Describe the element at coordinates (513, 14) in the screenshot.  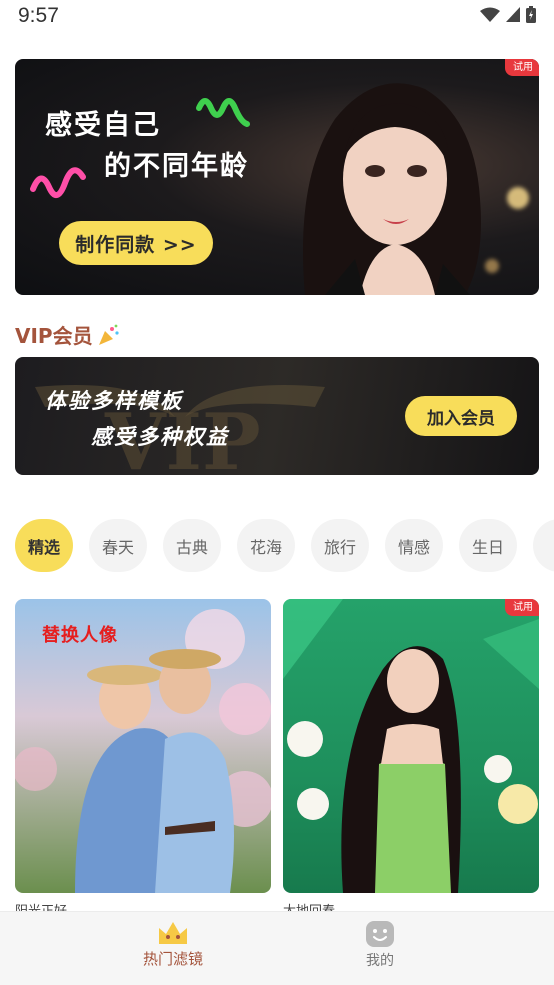
I see `signal-icon` at that location.